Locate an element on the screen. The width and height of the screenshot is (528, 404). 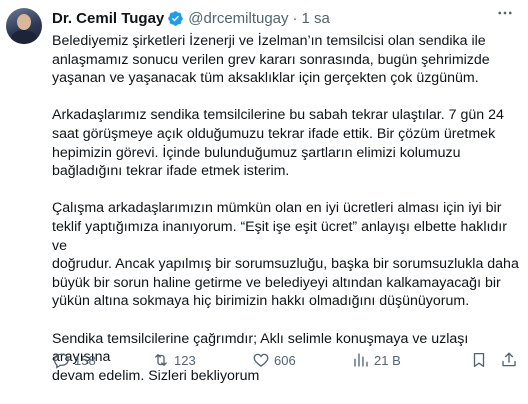
views-button: 21 B is located at coordinates (376, 360).